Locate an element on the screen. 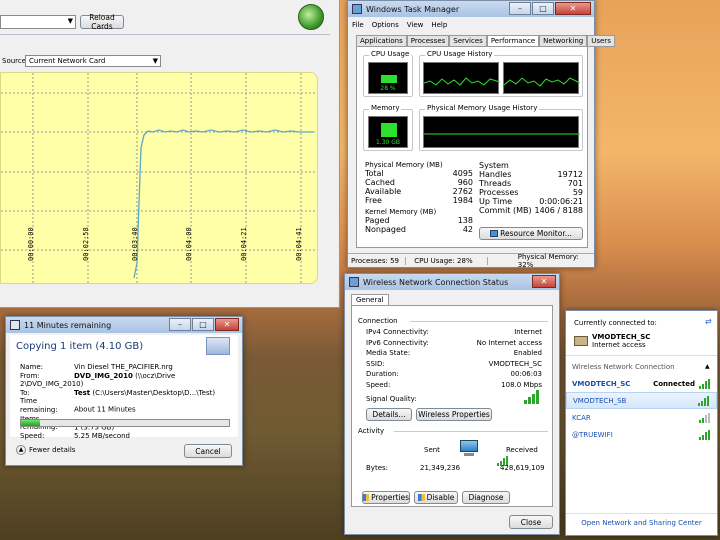  detail-link: DVD_IMG_2010 is located at coordinates (103, 376).